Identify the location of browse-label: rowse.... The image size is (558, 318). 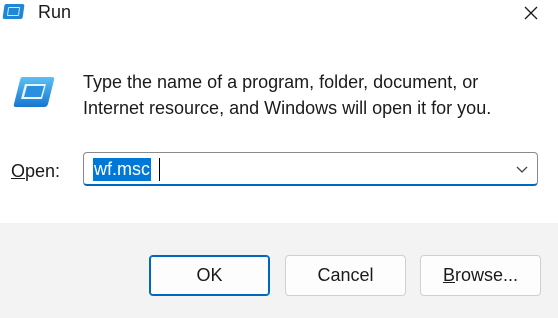
(486, 275).